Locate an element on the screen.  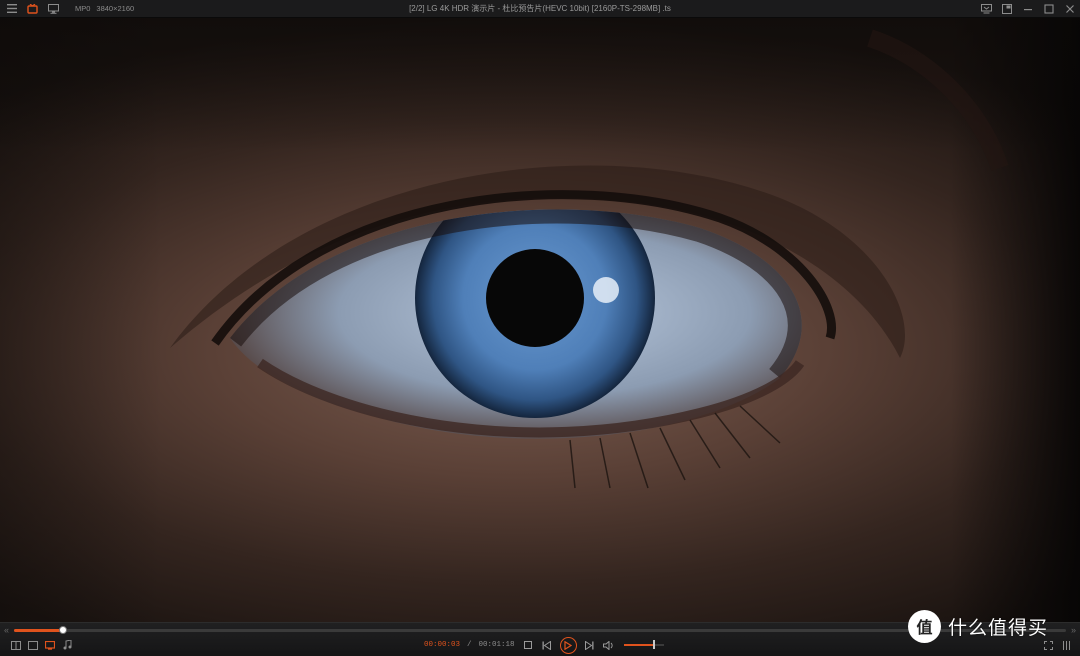
next-icon is located at coordinates (590, 645).